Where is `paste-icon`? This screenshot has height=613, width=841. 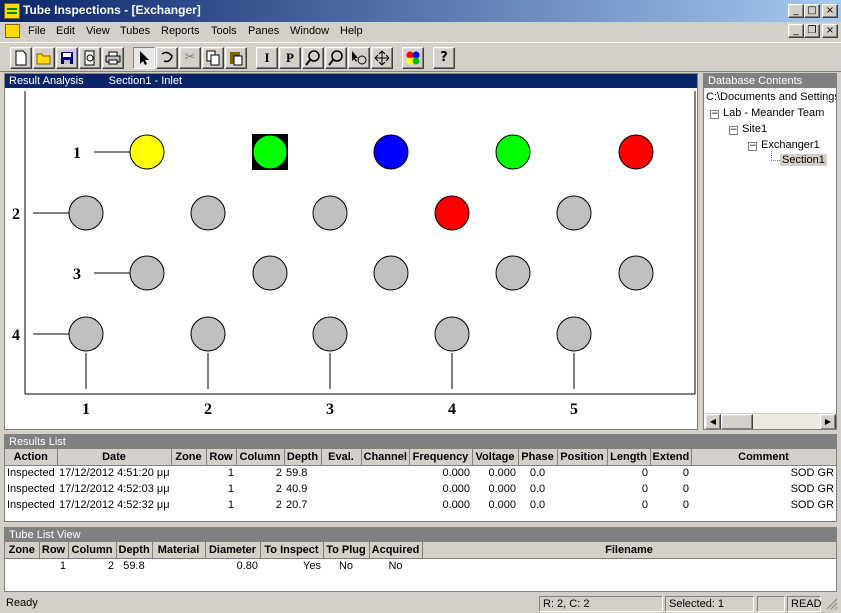
paste-icon is located at coordinates (236, 58).